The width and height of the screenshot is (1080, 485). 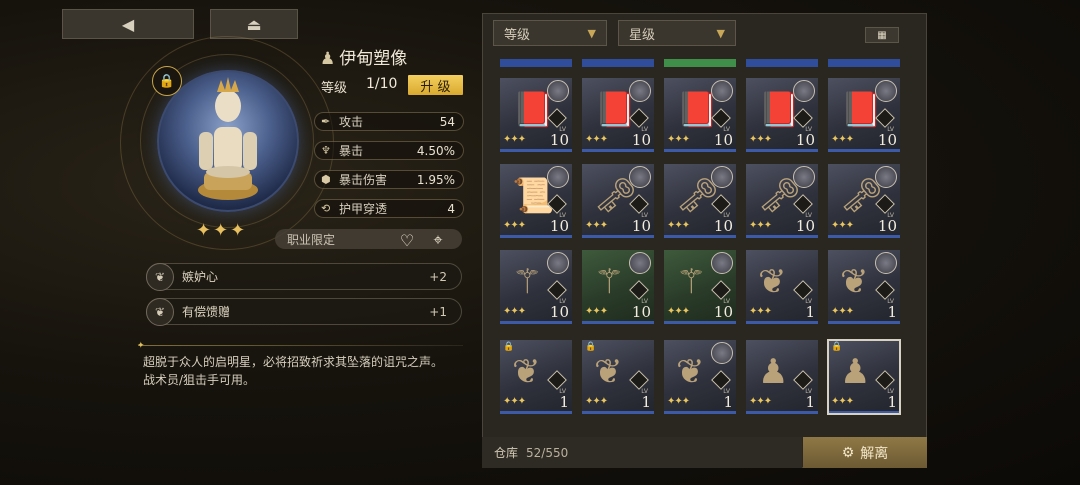 I want to click on back-arrow-icon: ◀, so click(x=128, y=24).